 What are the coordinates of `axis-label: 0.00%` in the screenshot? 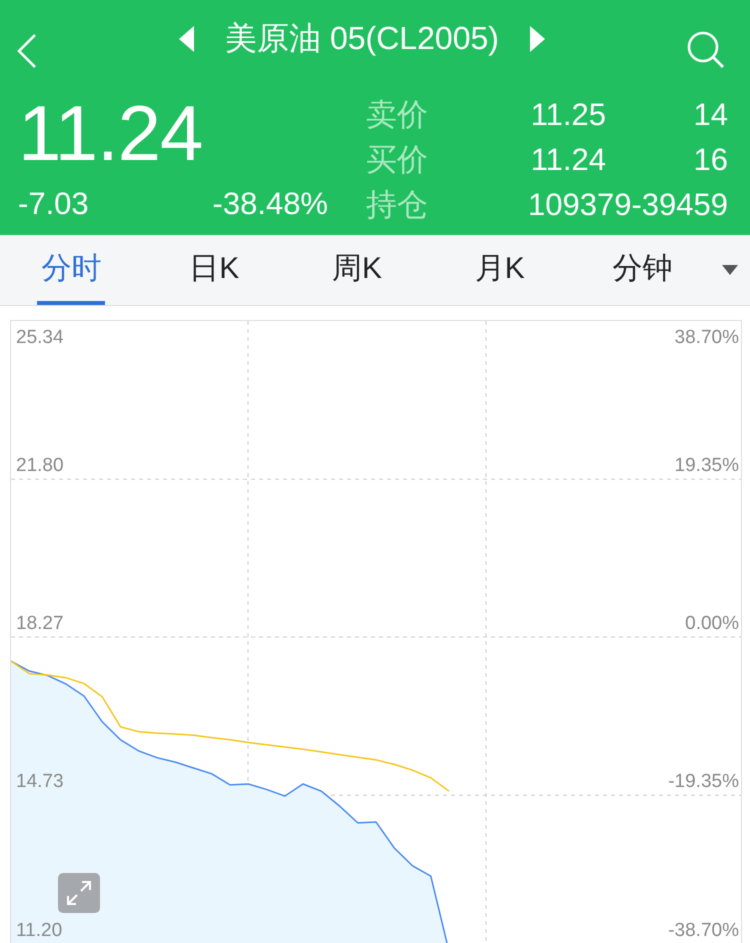 It's located at (712, 624).